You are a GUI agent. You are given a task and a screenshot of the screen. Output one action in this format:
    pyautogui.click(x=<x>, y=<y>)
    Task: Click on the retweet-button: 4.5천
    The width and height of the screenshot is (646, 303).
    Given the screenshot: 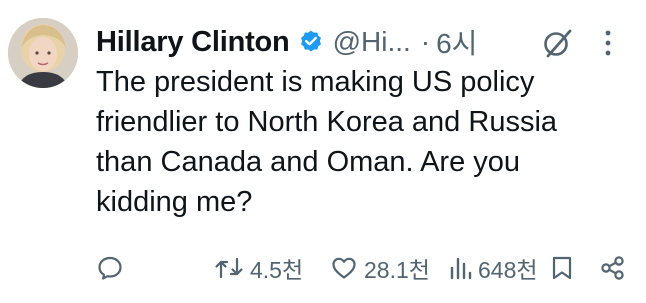 What is the action you would take?
    pyautogui.click(x=258, y=268)
    